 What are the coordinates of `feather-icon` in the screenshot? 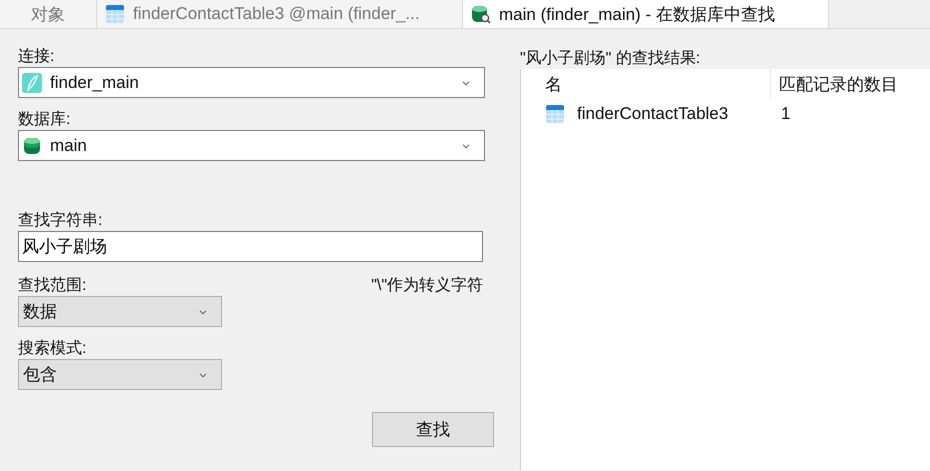 It's located at (32, 82).